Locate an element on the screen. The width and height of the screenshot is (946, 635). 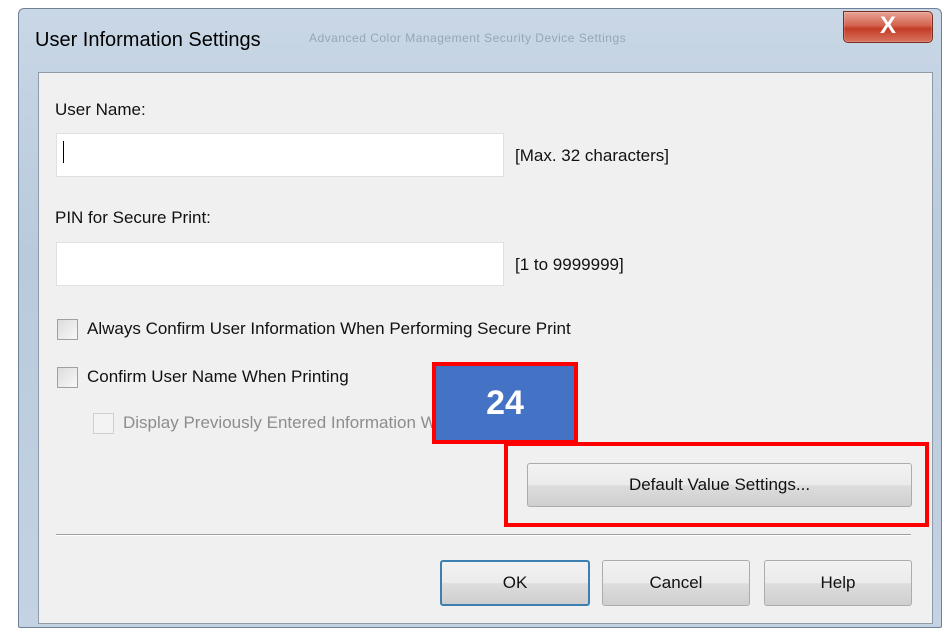
dialog-title: User Information Settings is located at coordinates (148, 40).